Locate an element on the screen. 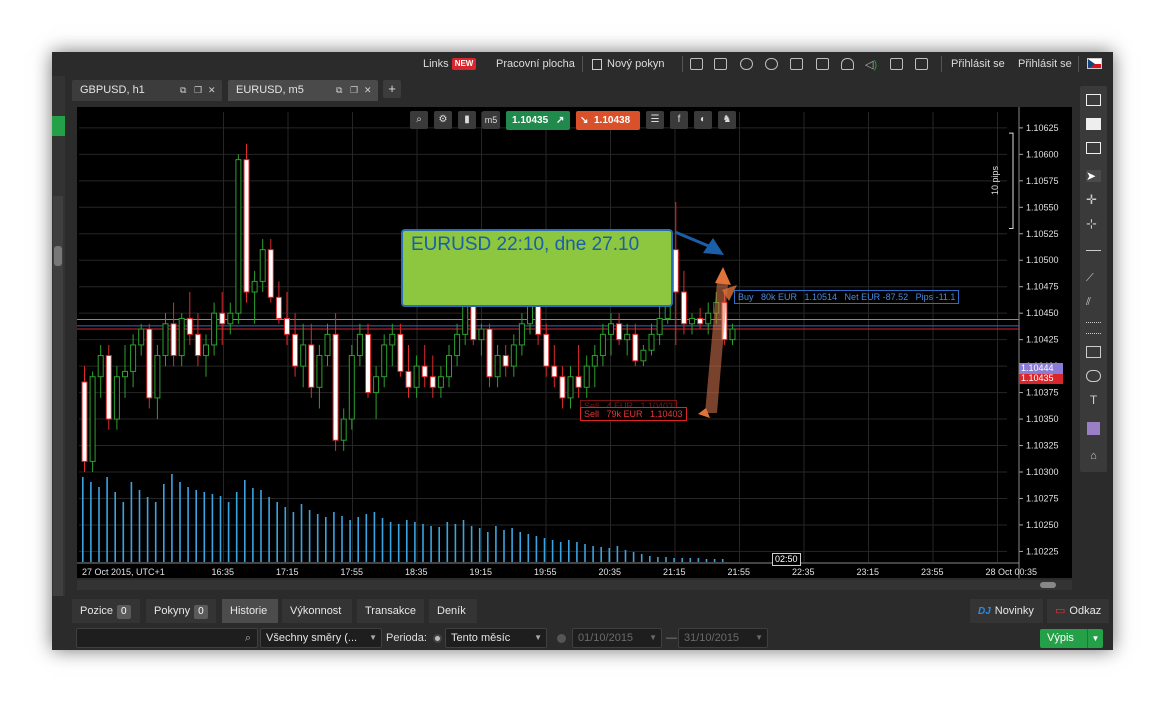  crosshair-icon: ✛ is located at coordinates (1093, 199).